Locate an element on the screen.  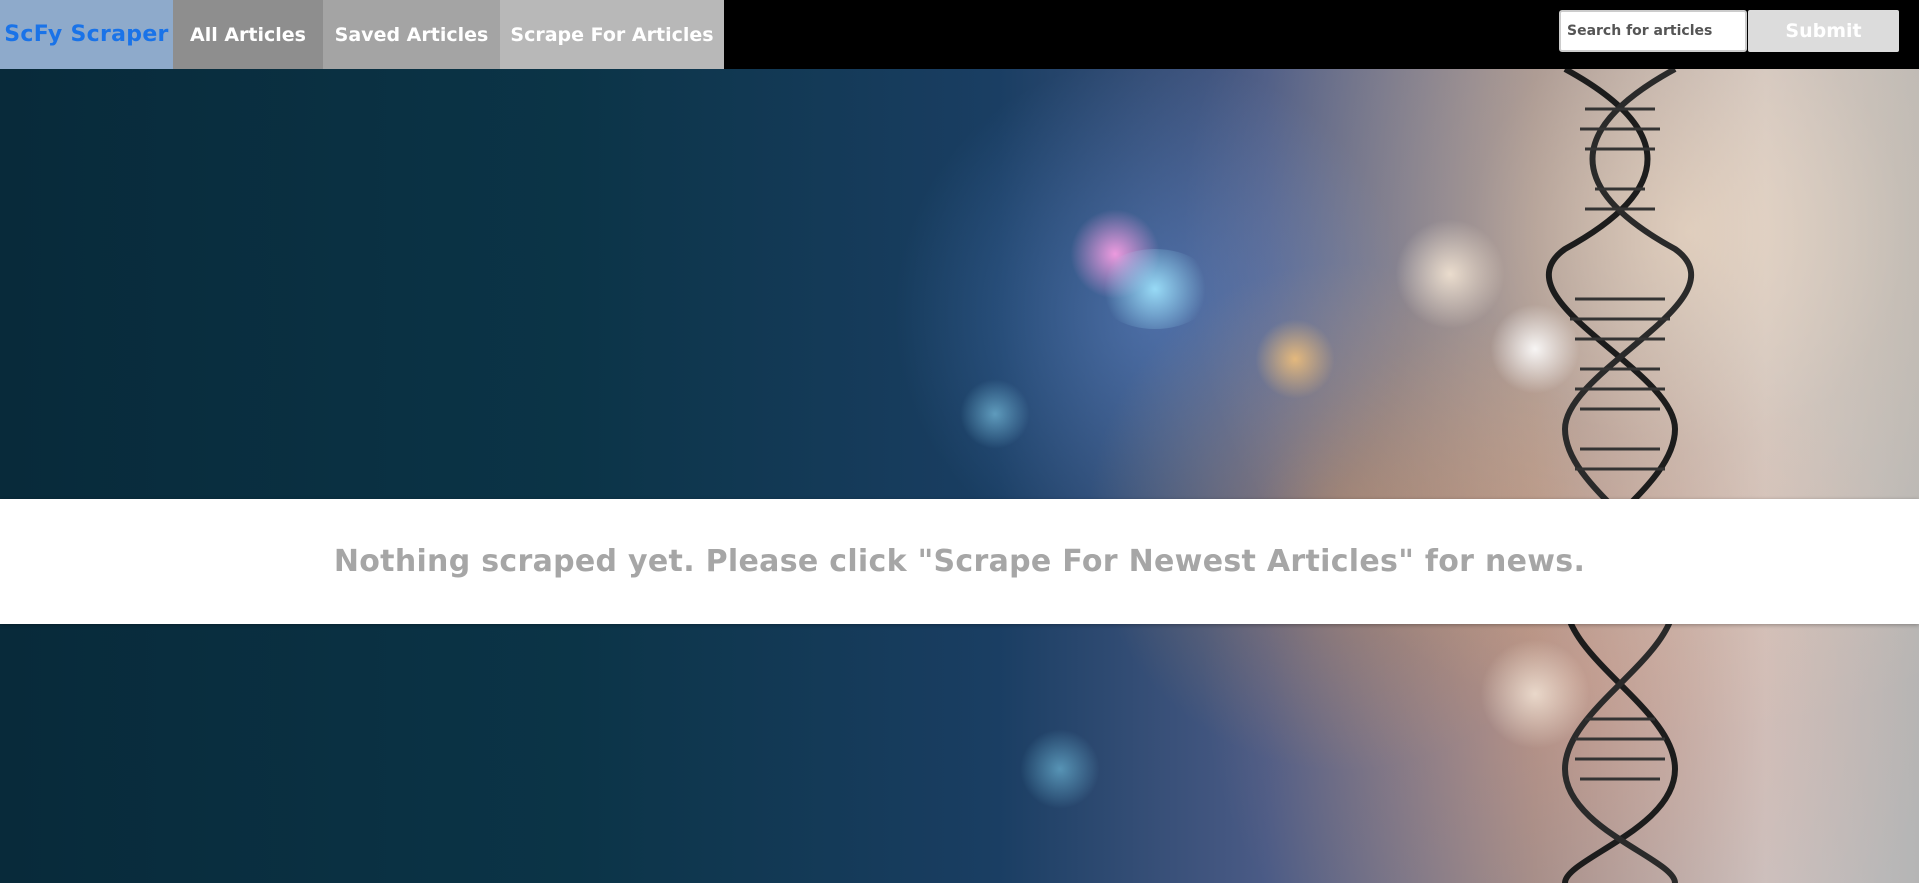
brand-logo-link: ScFy Scraper is located at coordinates (86, 34).